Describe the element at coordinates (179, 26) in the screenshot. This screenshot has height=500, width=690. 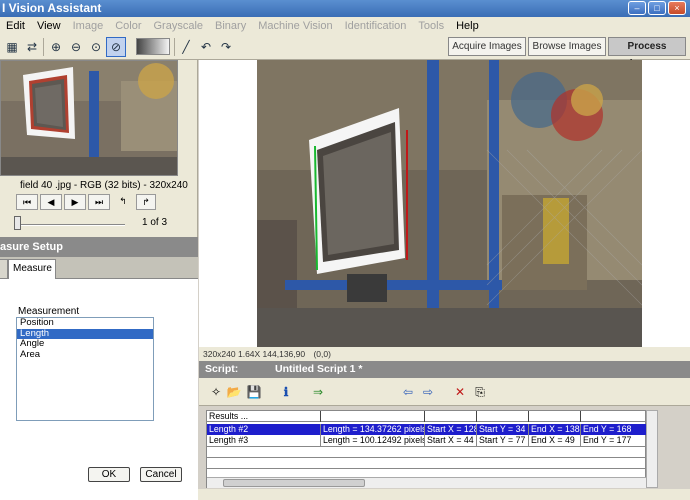
I see `menu-grayscale: Grayscale` at that location.